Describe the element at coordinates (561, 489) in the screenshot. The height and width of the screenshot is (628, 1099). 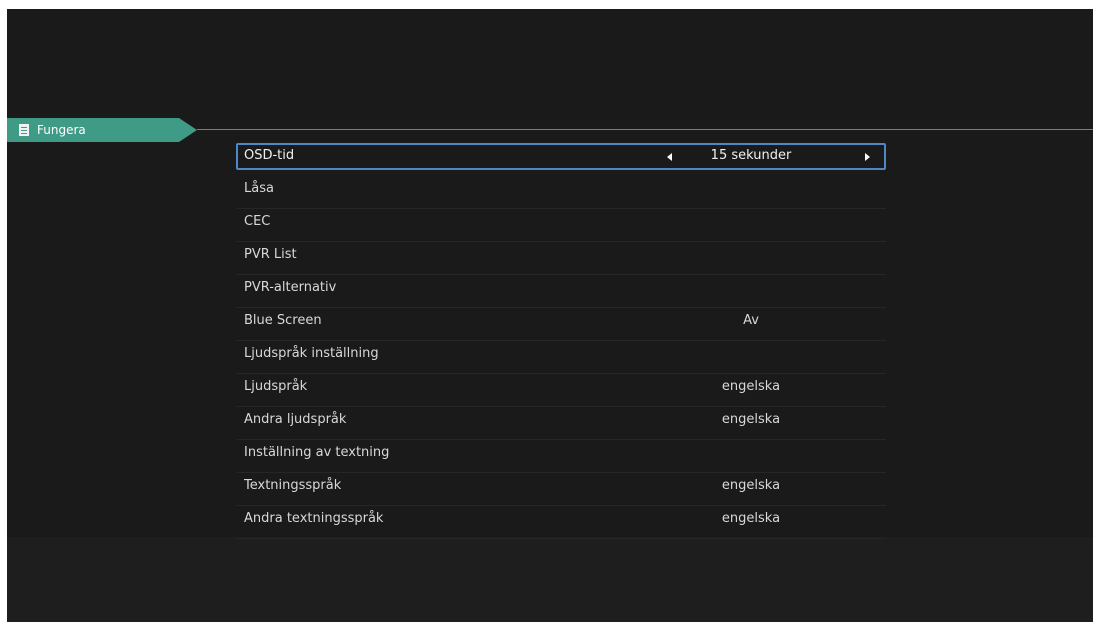
I see `menu-item-textningssprak: Textningsspråk engelska` at that location.